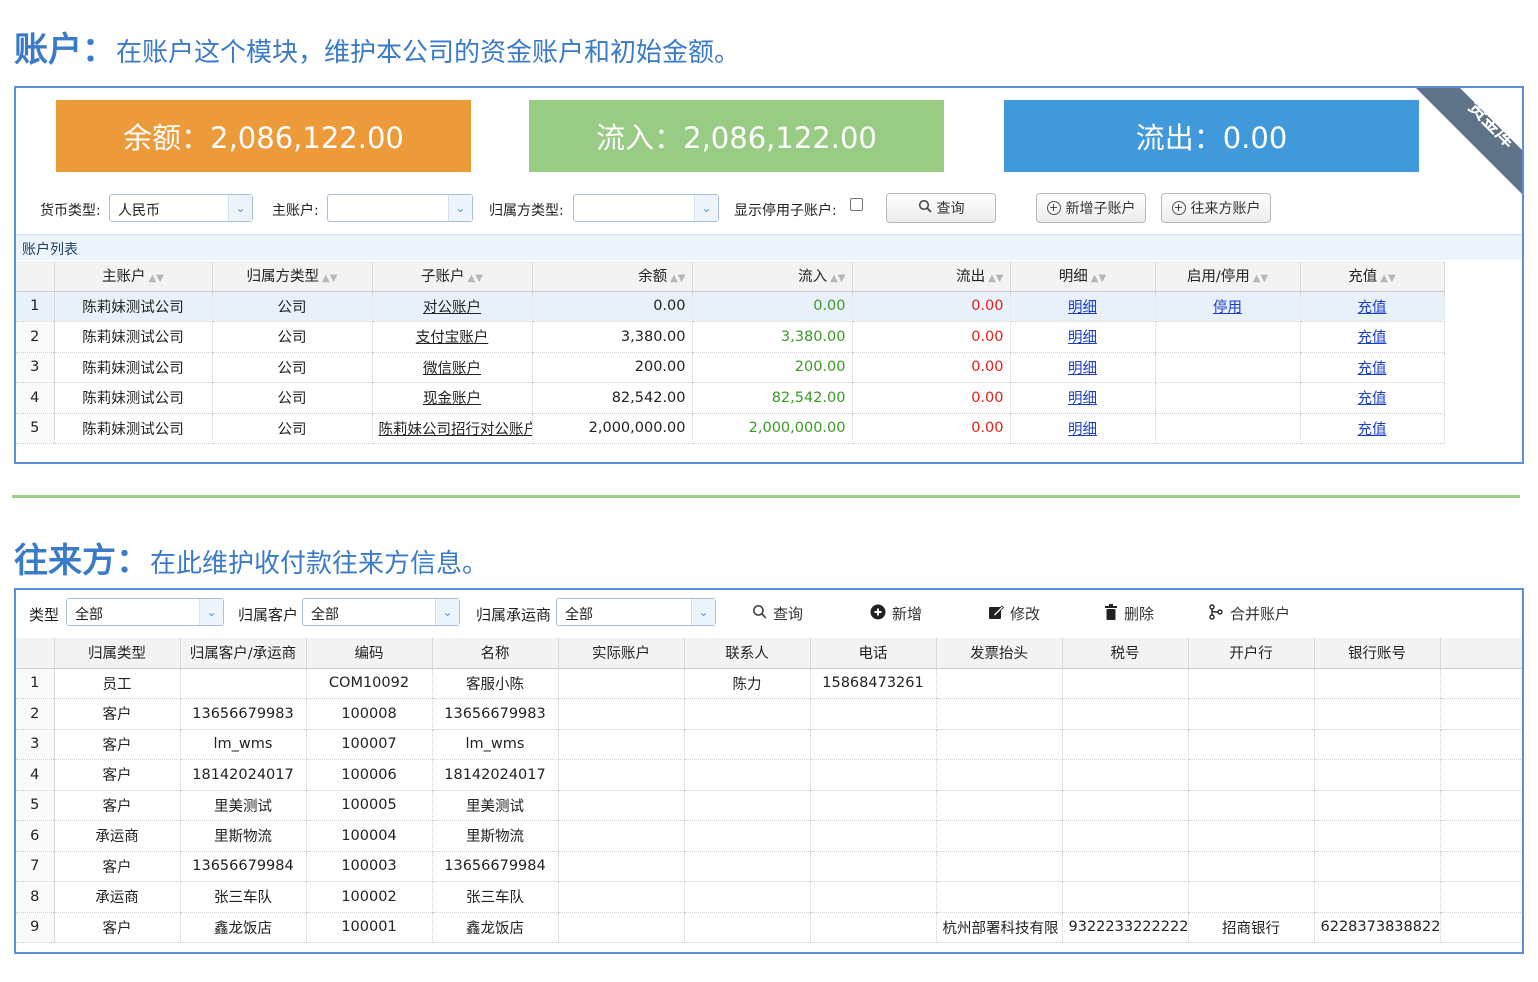 Image resolution: width=1538 pixels, height=982 pixels. I want to click on table-row: 7 客户 13656679984 100003 13656679984, so click(769, 866).